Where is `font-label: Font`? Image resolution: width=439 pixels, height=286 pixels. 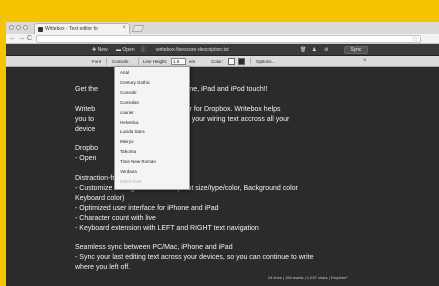
font-label: Font is located at coordinates (97, 61).